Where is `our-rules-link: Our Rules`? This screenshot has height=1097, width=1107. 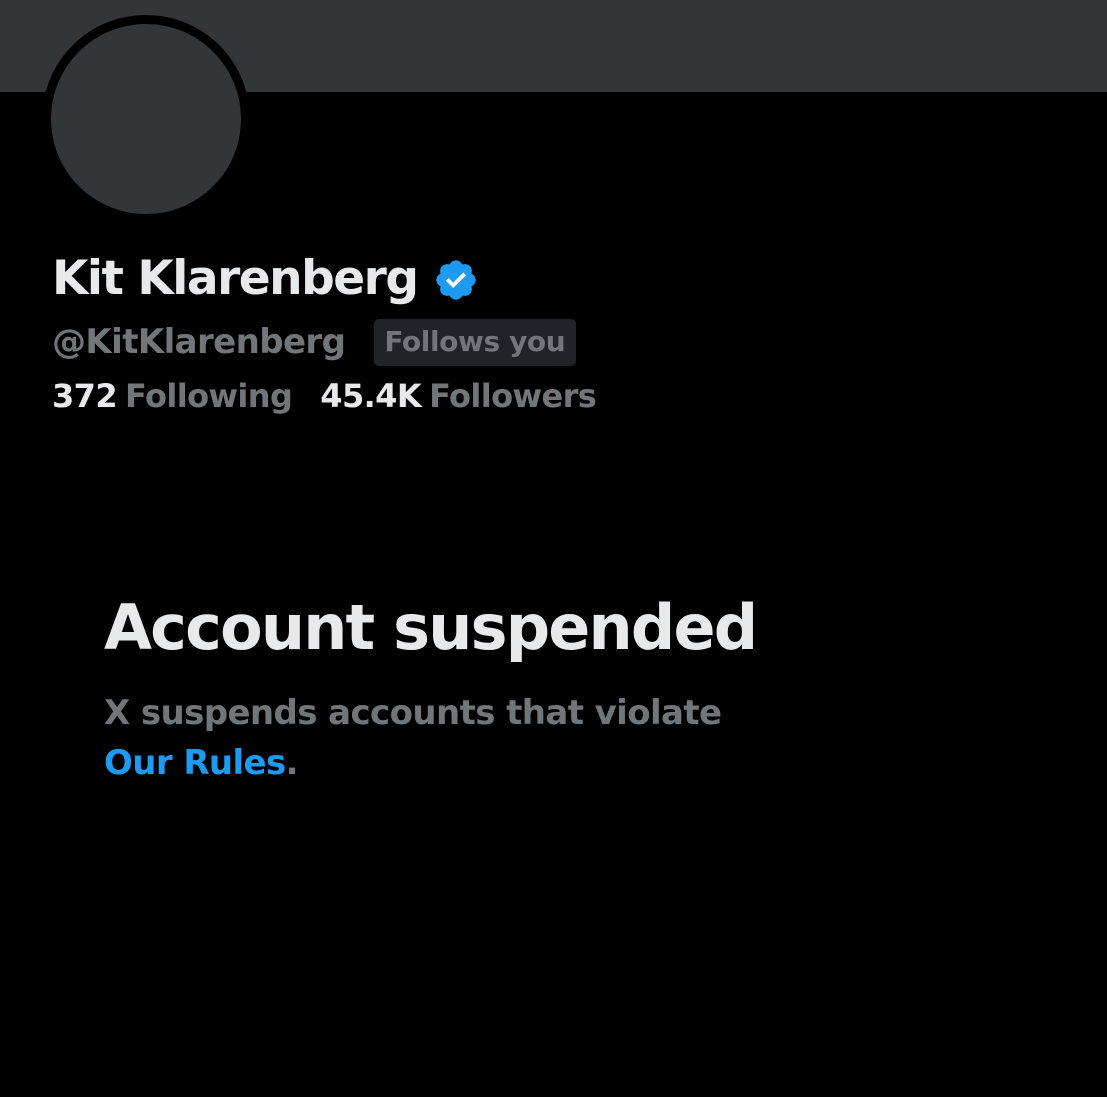
our-rules-link: Our Rules is located at coordinates (195, 763).